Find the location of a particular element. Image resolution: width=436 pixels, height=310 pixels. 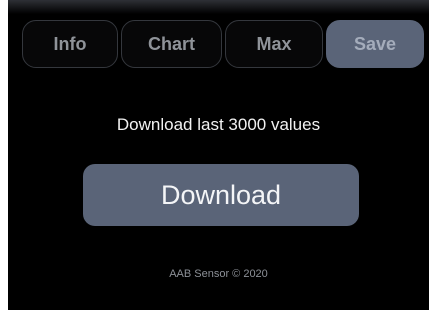

download-button: Download is located at coordinates (221, 195).